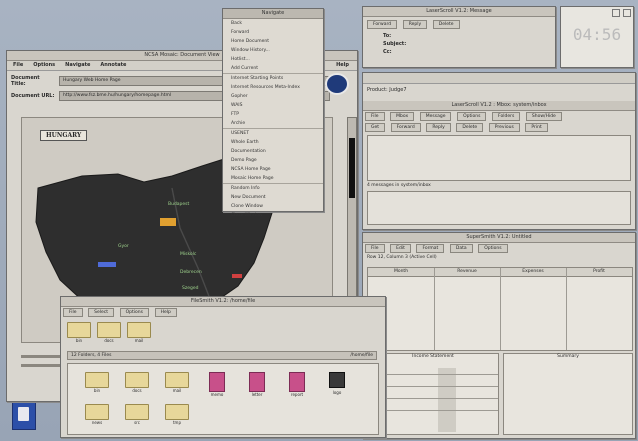 The image size is (638, 441). Describe the element at coordinates (97, 422) in the screenshot. I see `fm-item-label: news` at that location.